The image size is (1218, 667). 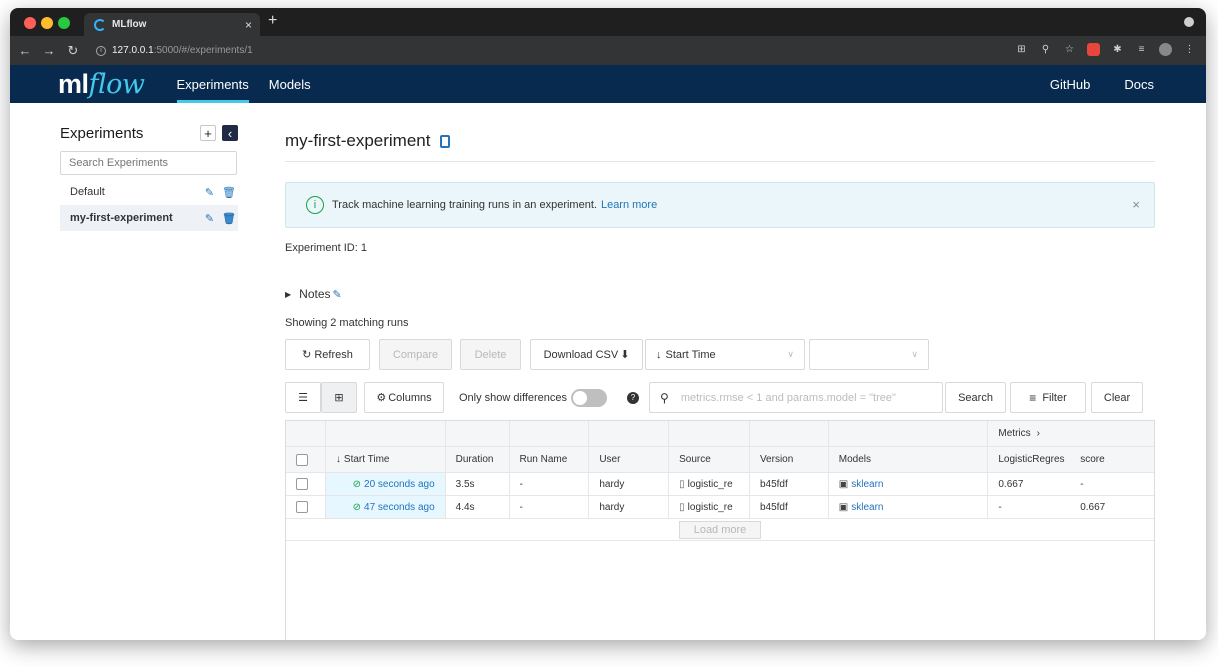 I want to click on more-menu-icon: ⋮, so click(x=1189, y=49).